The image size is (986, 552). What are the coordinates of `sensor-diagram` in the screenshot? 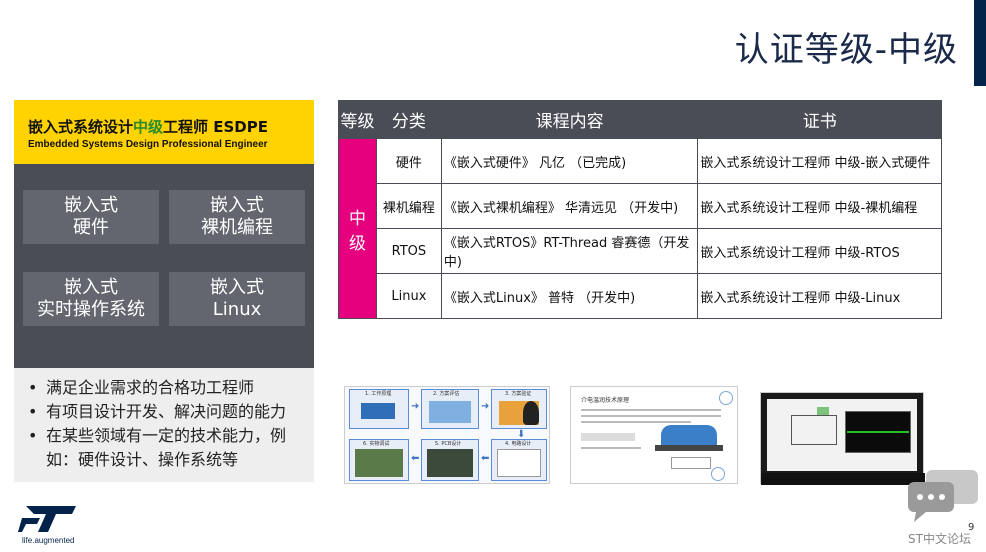 It's located at (689, 435).